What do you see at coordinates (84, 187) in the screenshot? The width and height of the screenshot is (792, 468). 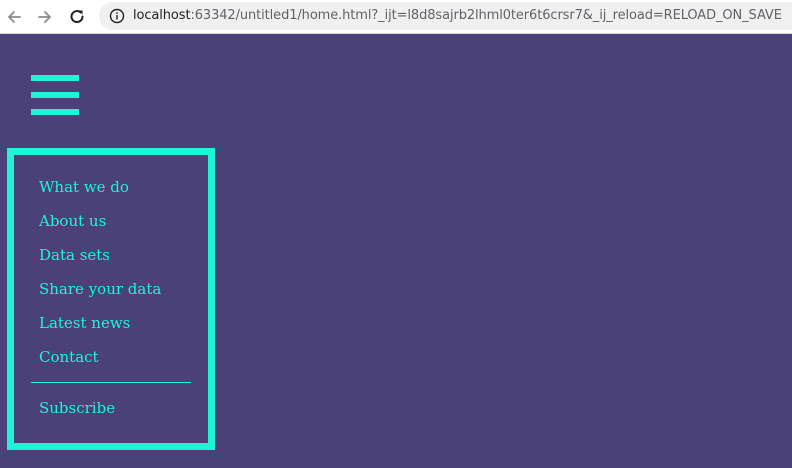 I see `menu-item-what-we-do: What we do` at bounding box center [84, 187].